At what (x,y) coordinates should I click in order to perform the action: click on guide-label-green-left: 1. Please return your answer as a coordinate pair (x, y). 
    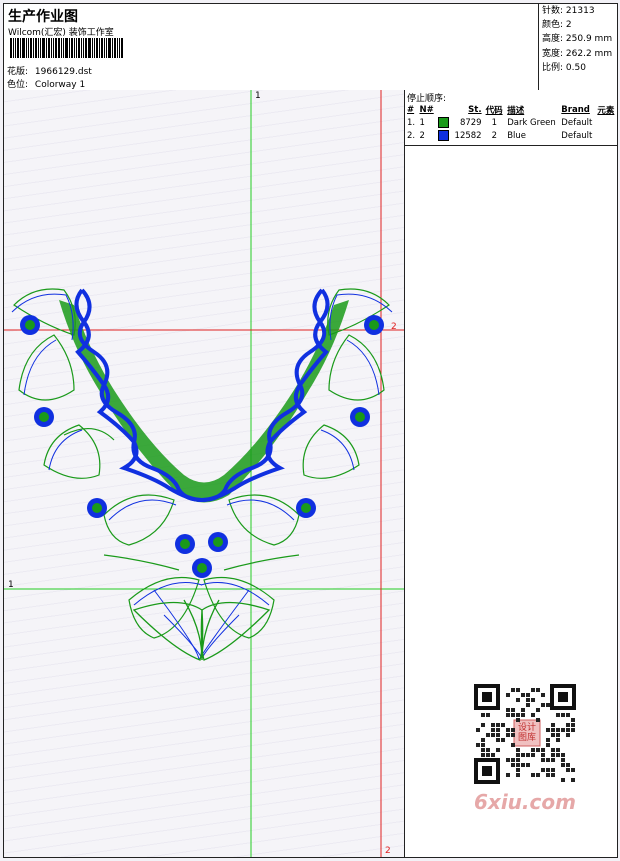
    Looking at the image, I should click on (11, 585).